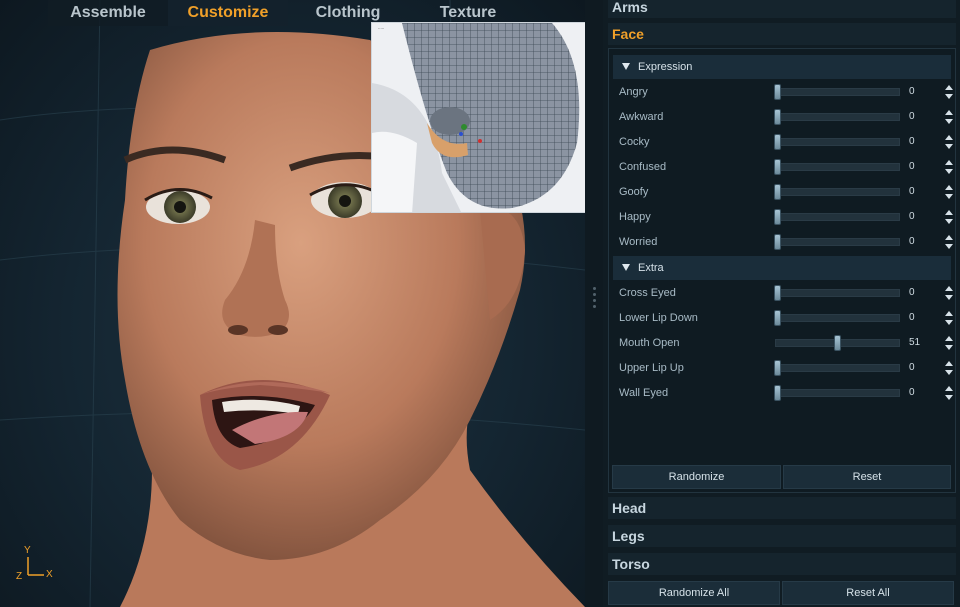 The width and height of the screenshot is (960, 607). Describe the element at coordinates (468, 13) in the screenshot. I see `tab-texture: Texture` at that location.